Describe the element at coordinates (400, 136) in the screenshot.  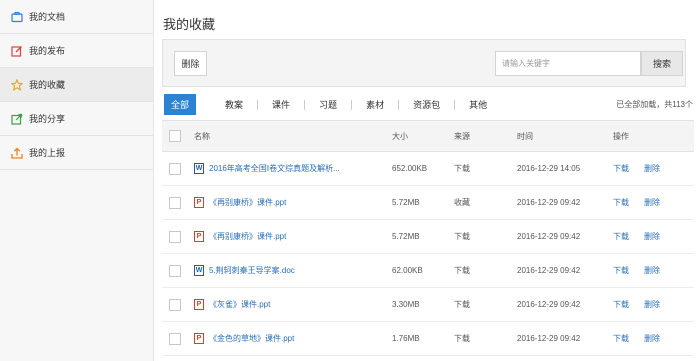
I see `header-size: 大小` at that location.